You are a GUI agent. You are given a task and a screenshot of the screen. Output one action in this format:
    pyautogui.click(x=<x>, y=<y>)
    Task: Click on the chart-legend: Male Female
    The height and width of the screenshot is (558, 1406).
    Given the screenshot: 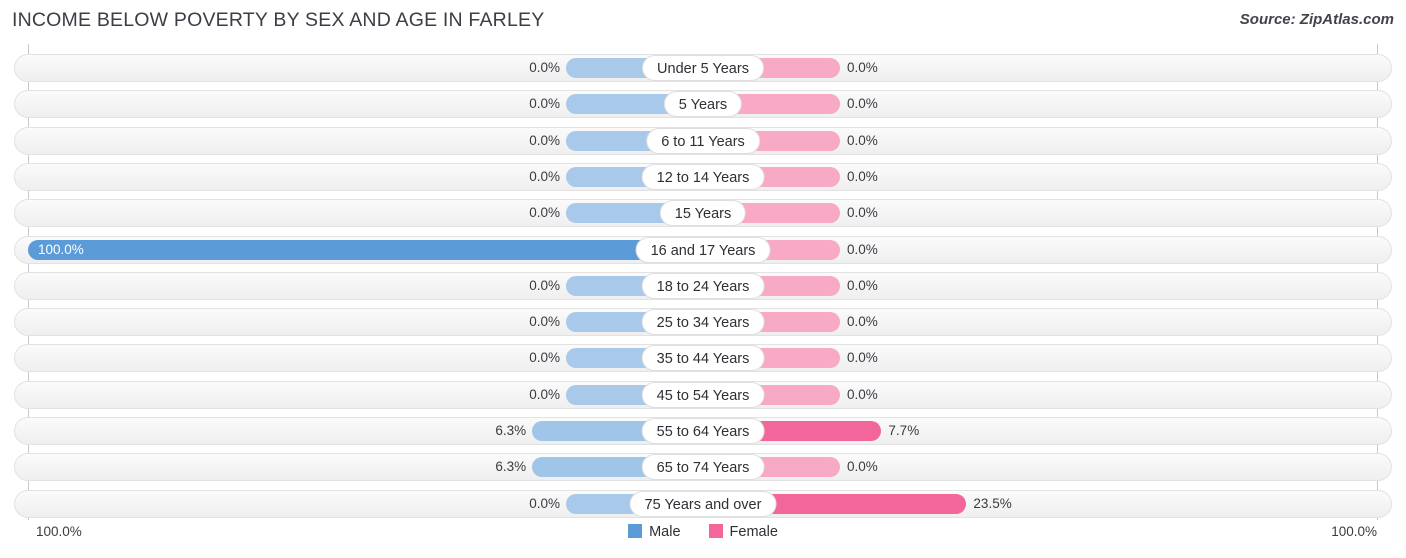 What is the action you would take?
    pyautogui.click(x=703, y=532)
    